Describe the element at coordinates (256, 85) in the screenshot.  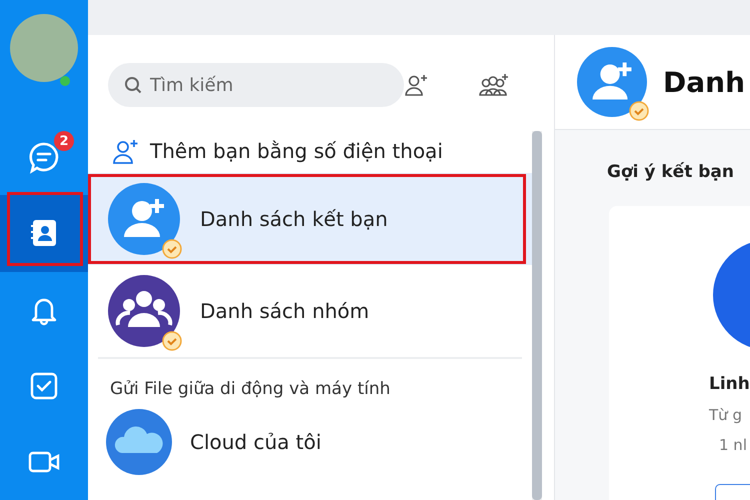
I see `search-field: Tìm kiếm` at that location.